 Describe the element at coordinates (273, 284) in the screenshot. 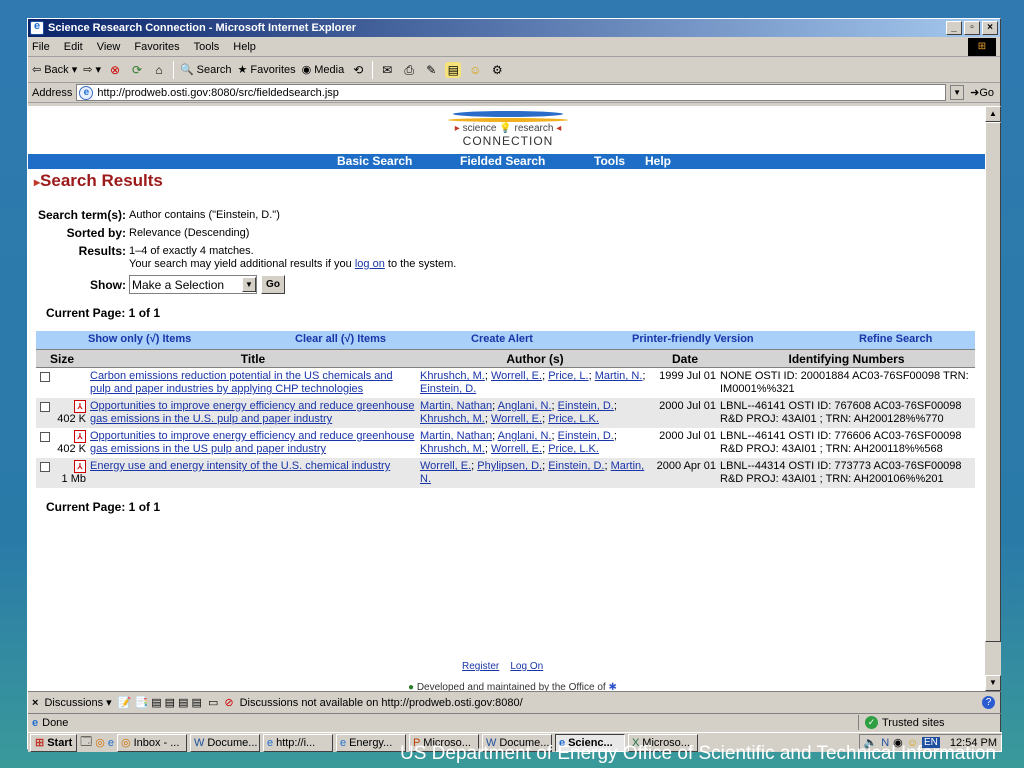

I see `show-go-button: Go` at that location.